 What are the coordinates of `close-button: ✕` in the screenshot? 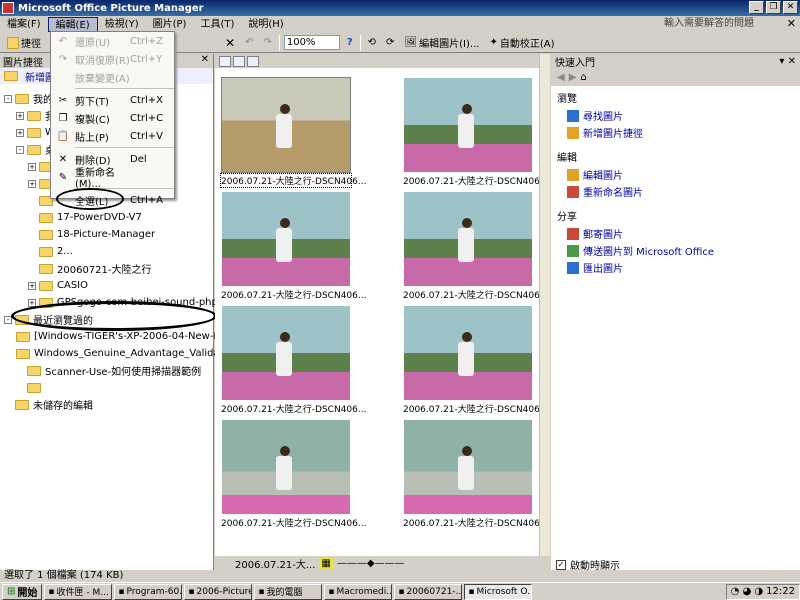 It's located at (790, 7).